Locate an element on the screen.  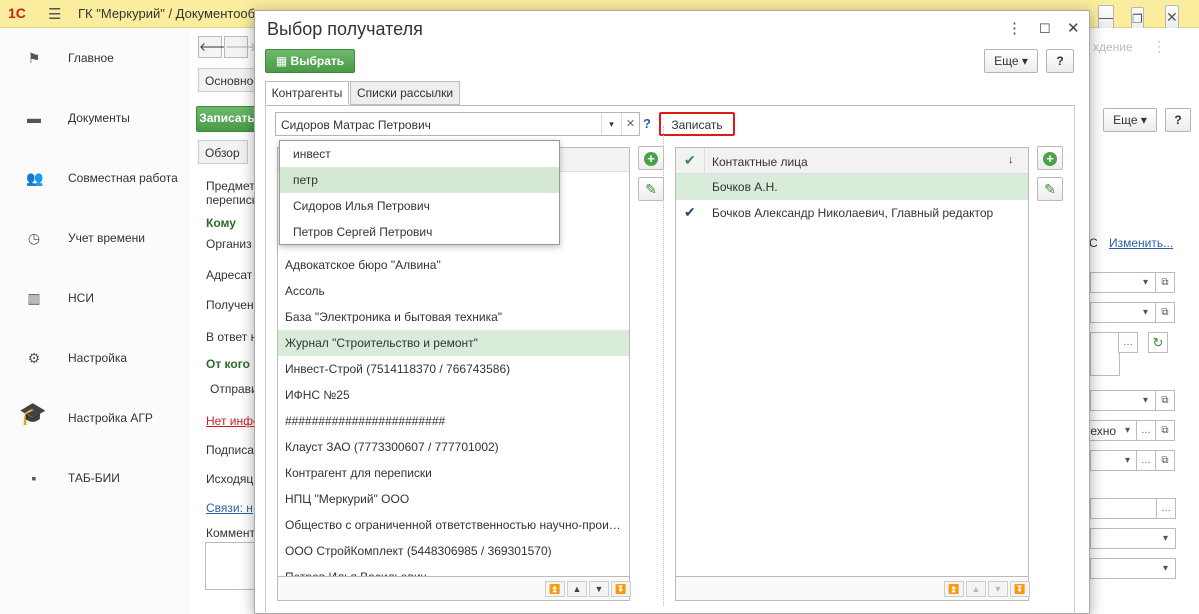
sort-down-icon: ↓ is located at coordinates (1011, 160).